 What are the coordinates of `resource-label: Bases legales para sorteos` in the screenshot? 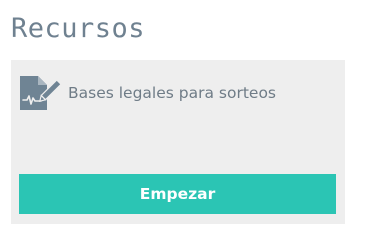 It's located at (172, 93).